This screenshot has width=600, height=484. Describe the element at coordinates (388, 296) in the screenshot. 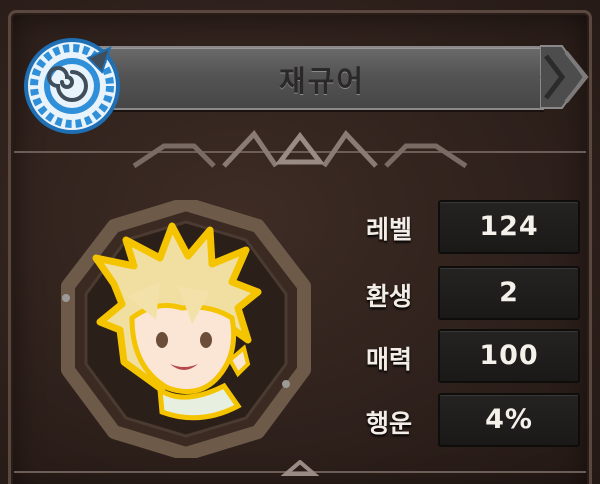

I see `stat-label-rebirth: 환생` at that location.